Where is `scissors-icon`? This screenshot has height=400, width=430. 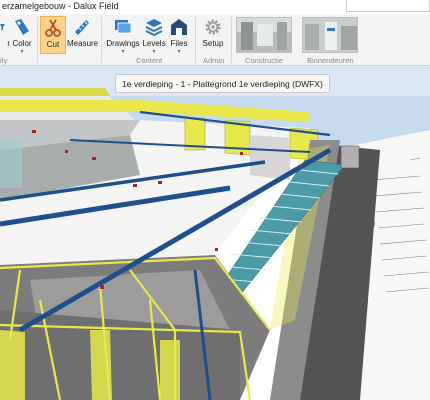
scissors-icon is located at coordinates (53, 28).